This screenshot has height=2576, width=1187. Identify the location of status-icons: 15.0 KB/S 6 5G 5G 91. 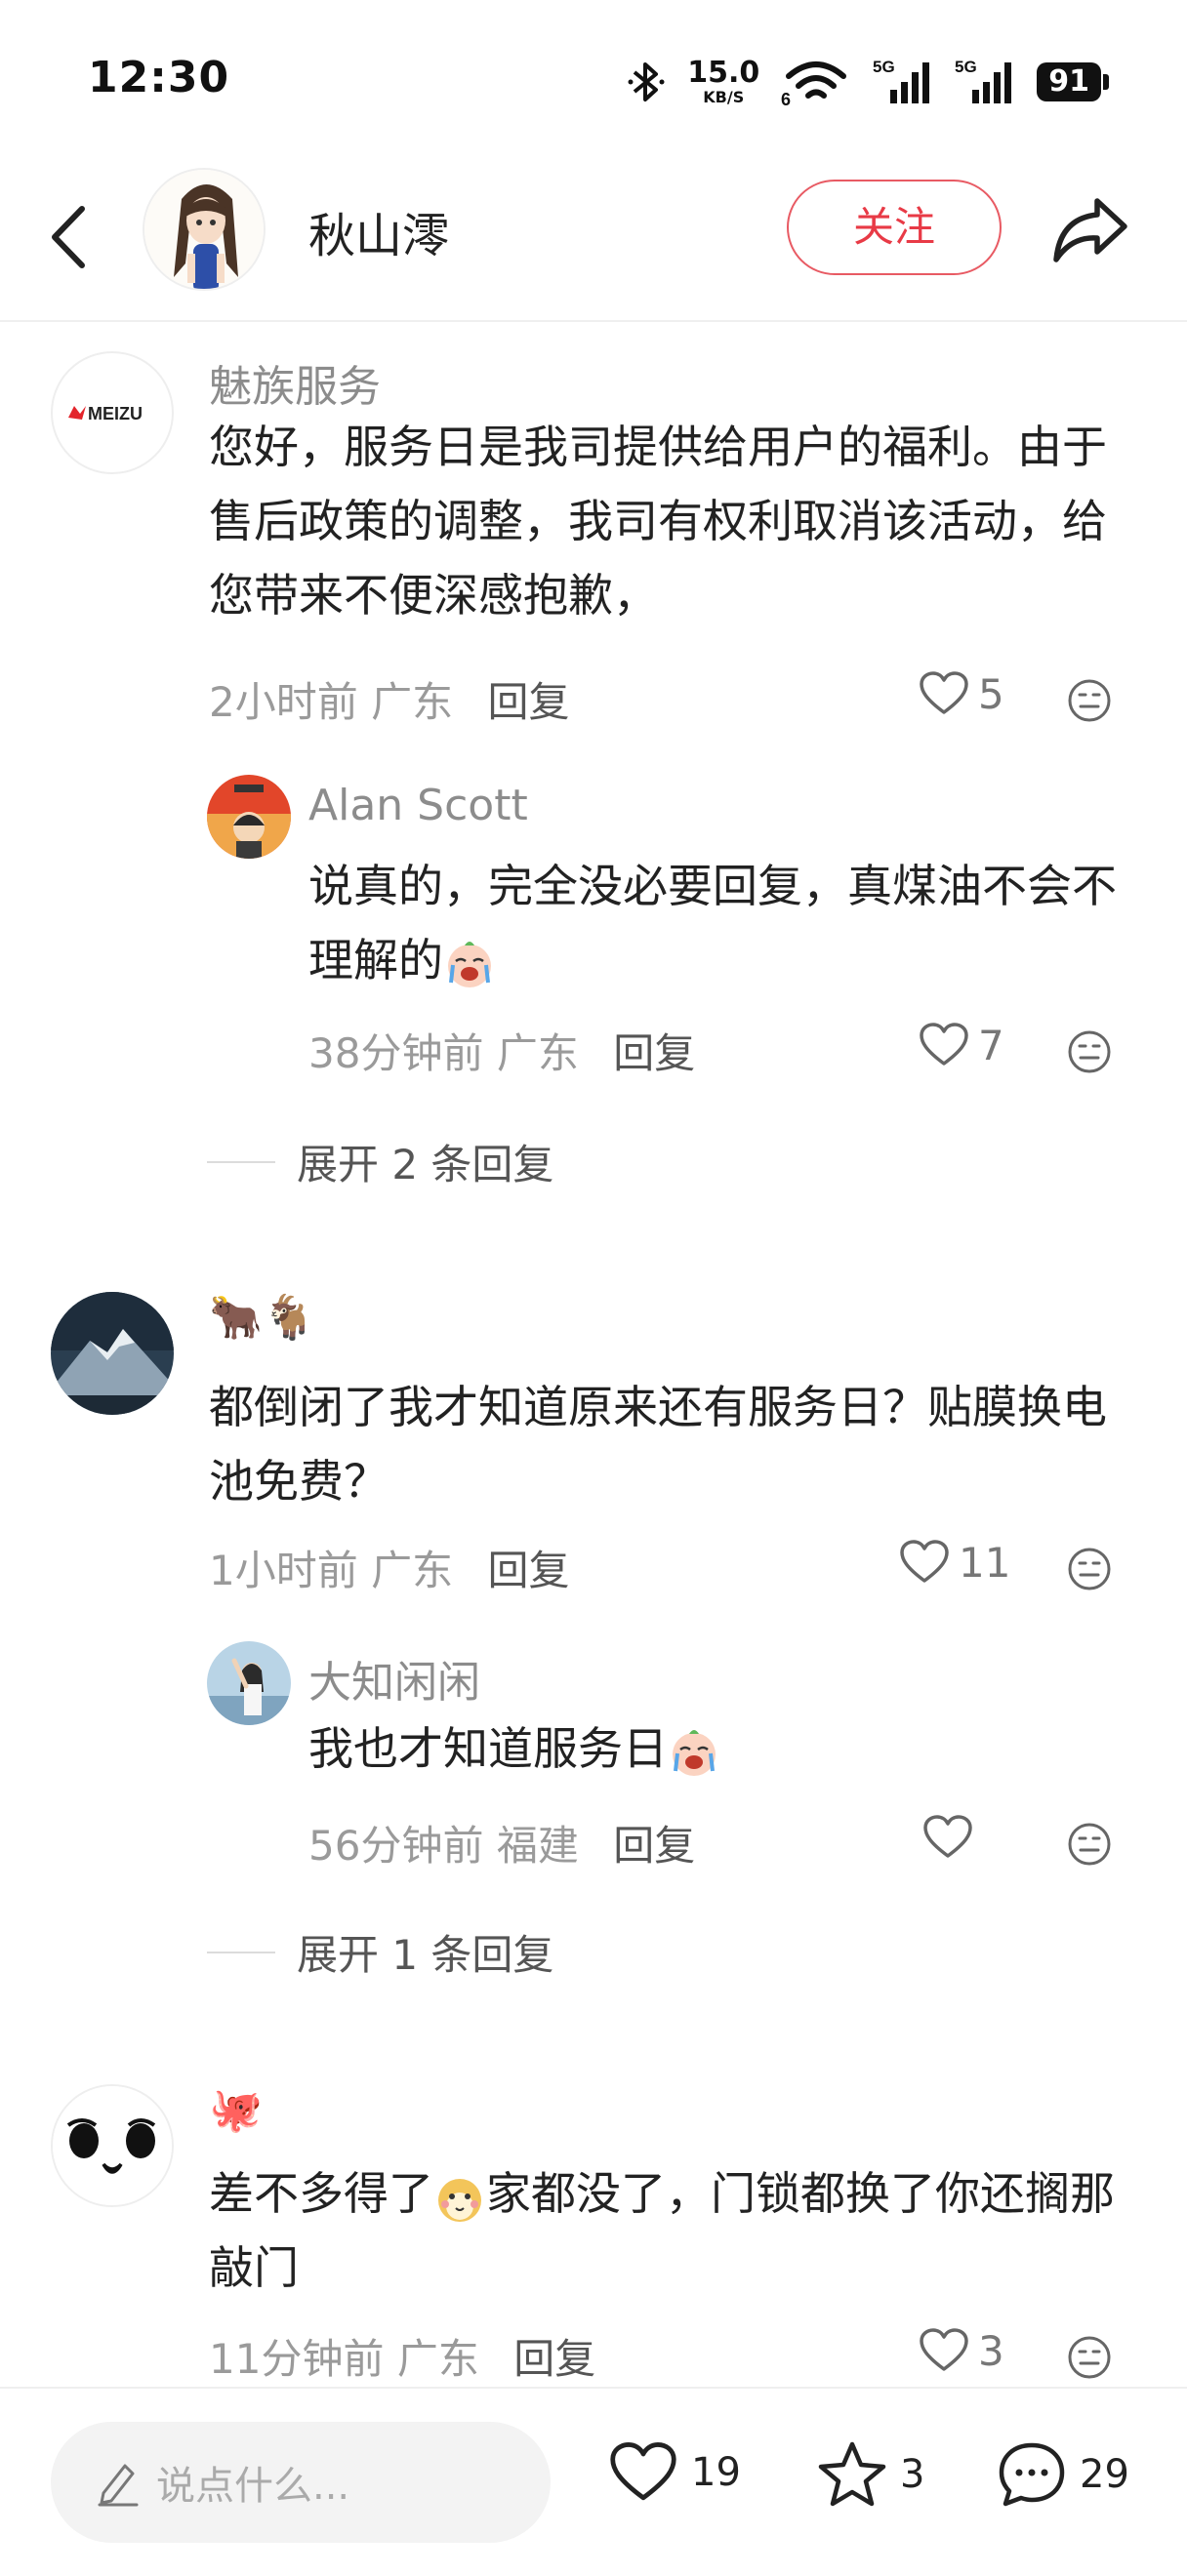
(868, 82).